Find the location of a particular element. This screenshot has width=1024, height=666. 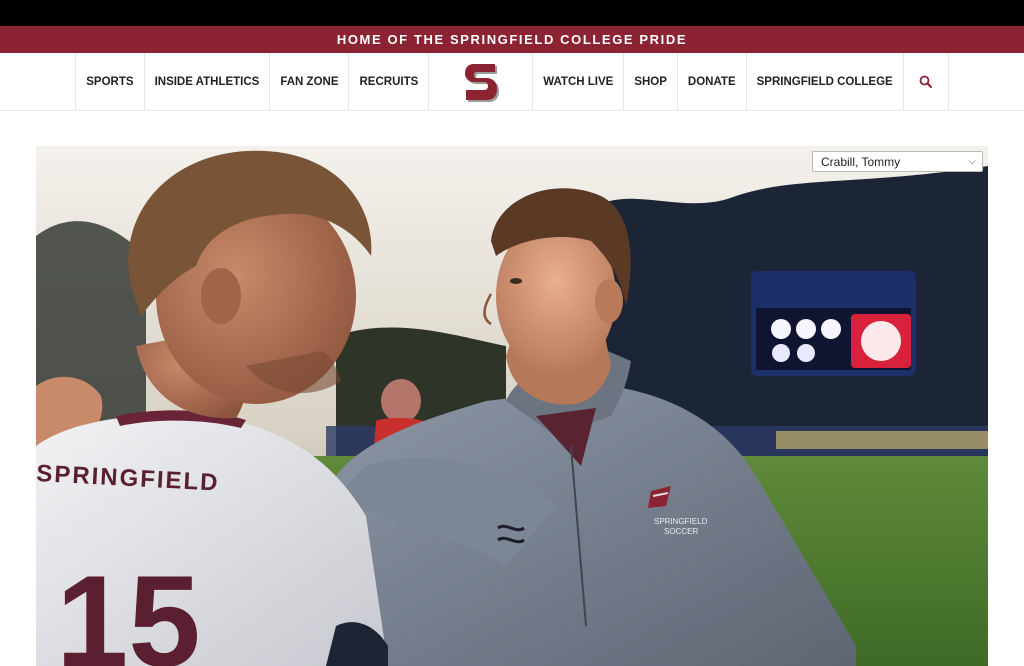

jersey-number: 15 is located at coordinates (128, 607).